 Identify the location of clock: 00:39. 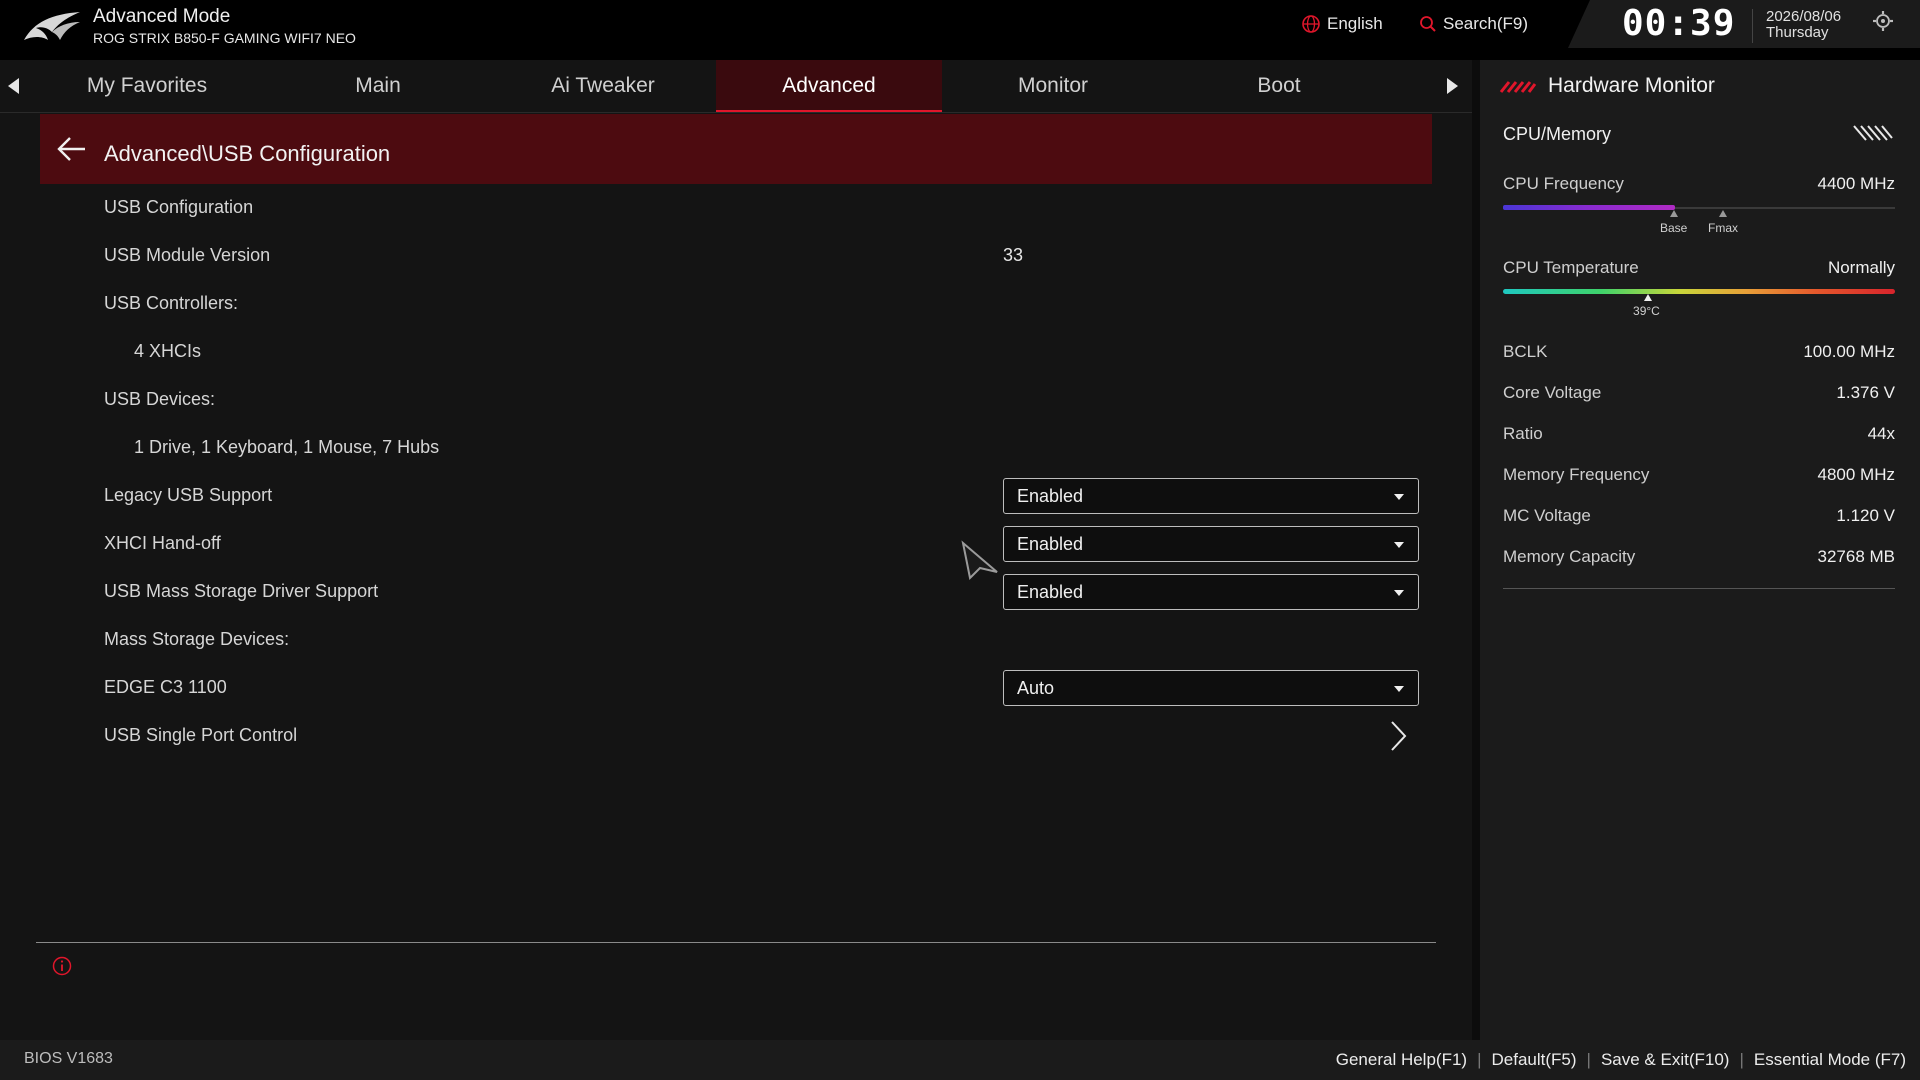
(1679, 23).